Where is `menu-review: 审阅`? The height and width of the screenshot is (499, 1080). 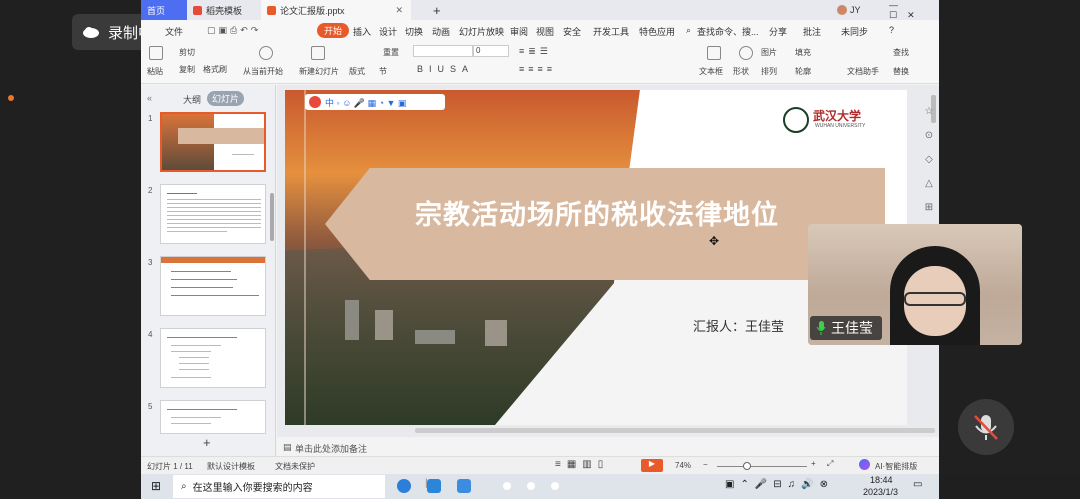
menu-review: 审阅 is located at coordinates (519, 31).